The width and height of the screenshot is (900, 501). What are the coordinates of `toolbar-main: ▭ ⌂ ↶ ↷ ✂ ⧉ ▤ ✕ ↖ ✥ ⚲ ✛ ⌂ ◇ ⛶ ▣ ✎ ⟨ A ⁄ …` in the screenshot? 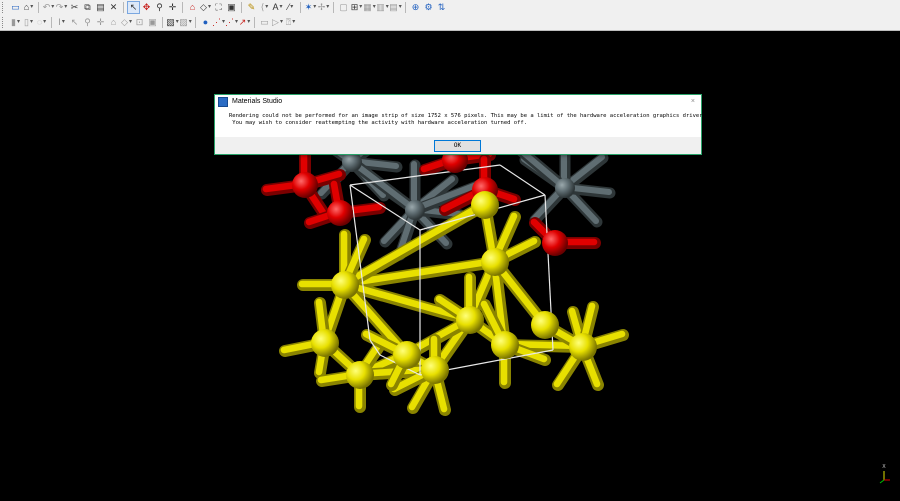 It's located at (450, 8).